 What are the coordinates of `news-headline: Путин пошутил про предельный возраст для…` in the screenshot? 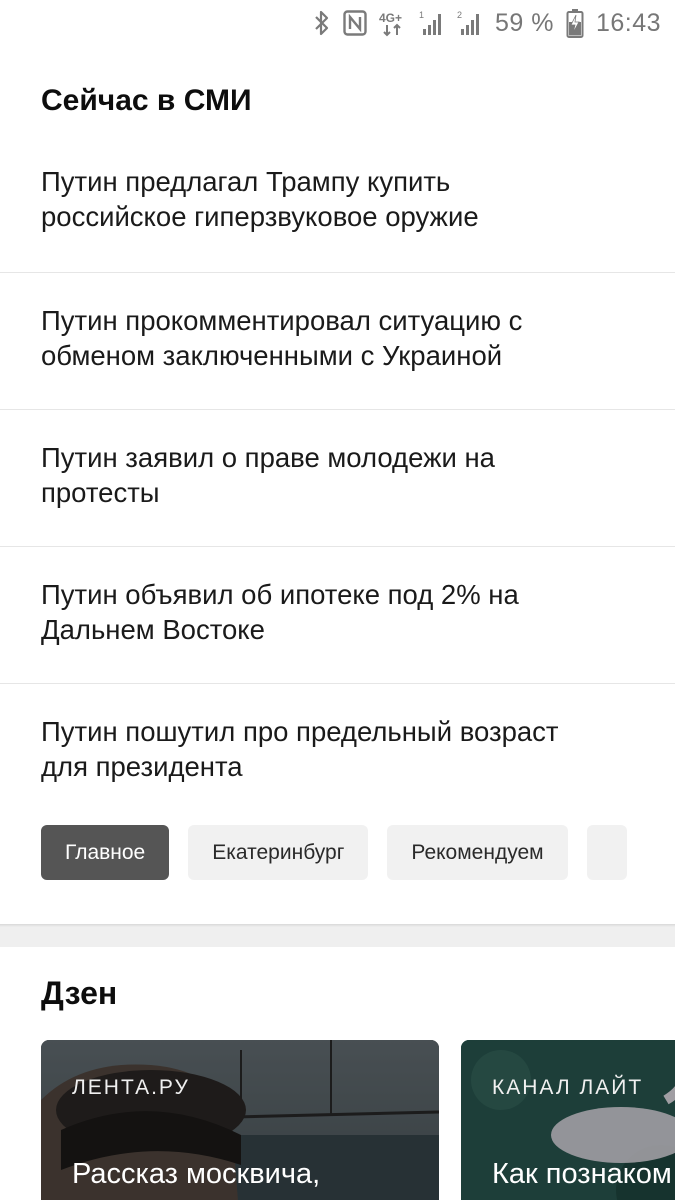 It's located at (300, 749).